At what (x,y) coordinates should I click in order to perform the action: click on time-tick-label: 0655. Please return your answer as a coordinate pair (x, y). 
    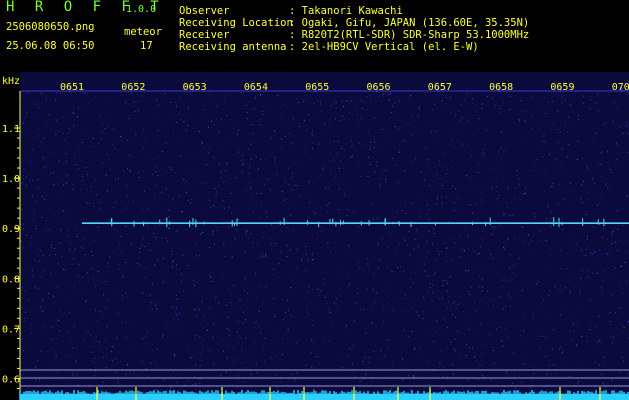
    Looking at the image, I should click on (317, 87).